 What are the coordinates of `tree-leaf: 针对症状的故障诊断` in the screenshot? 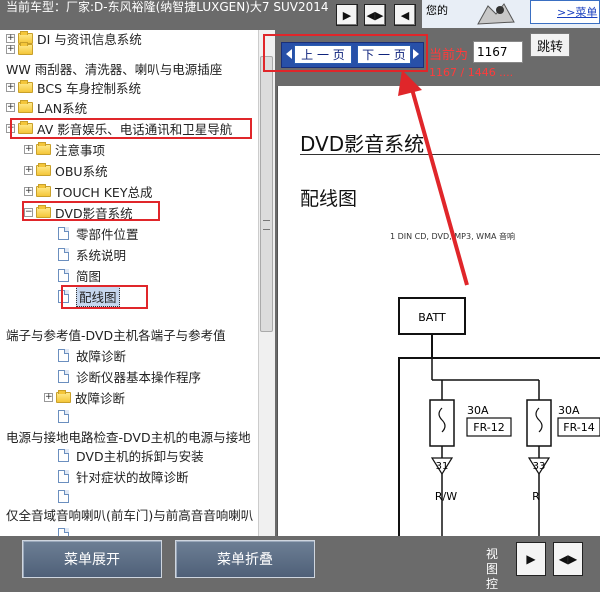 It's located at (123, 476).